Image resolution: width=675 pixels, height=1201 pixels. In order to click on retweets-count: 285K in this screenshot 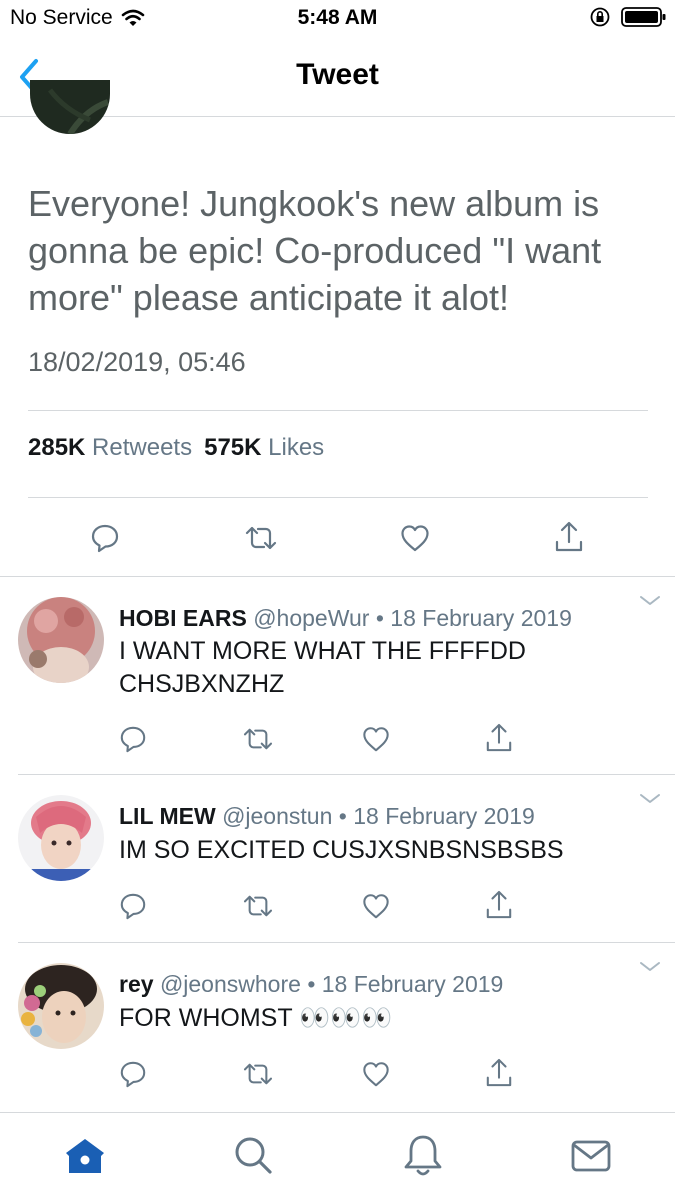, I will do `click(57, 447)`.